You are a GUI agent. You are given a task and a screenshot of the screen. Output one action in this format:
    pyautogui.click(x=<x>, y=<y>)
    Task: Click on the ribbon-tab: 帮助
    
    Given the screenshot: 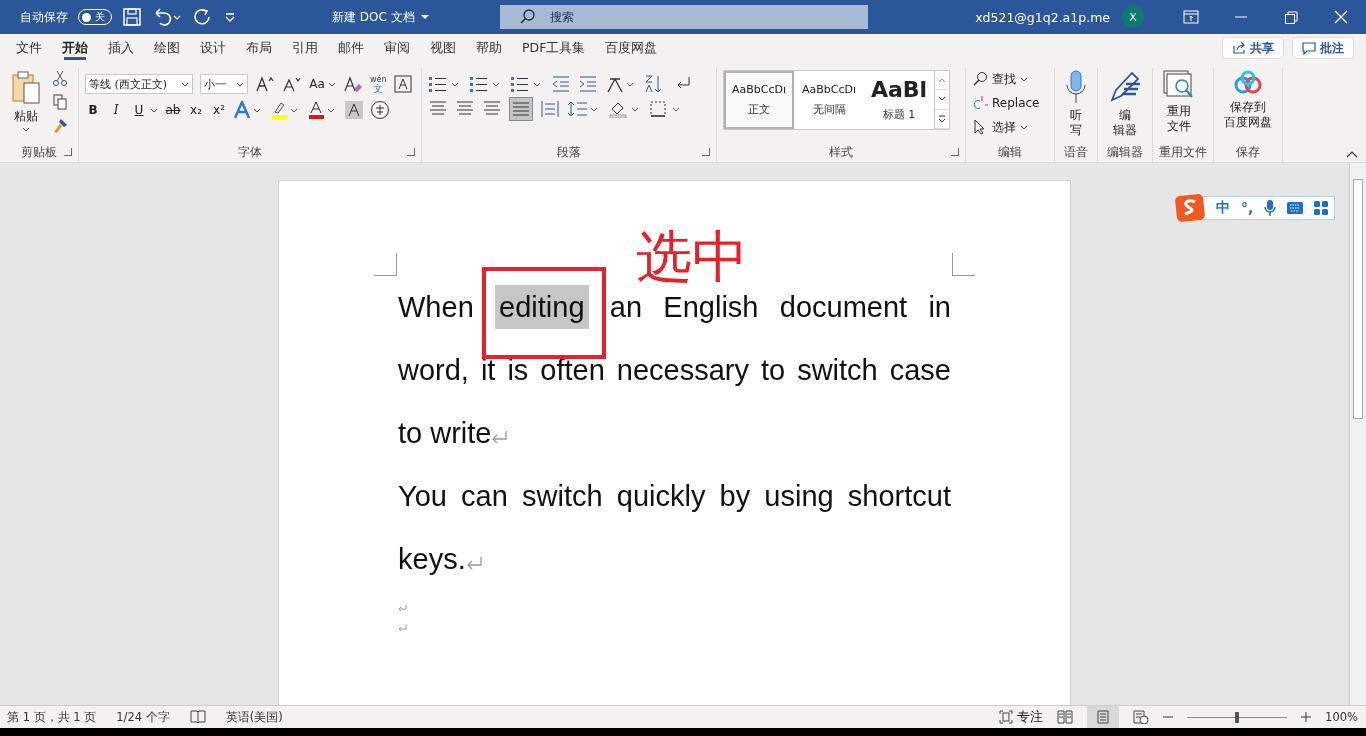 What is the action you would take?
    pyautogui.click(x=489, y=48)
    